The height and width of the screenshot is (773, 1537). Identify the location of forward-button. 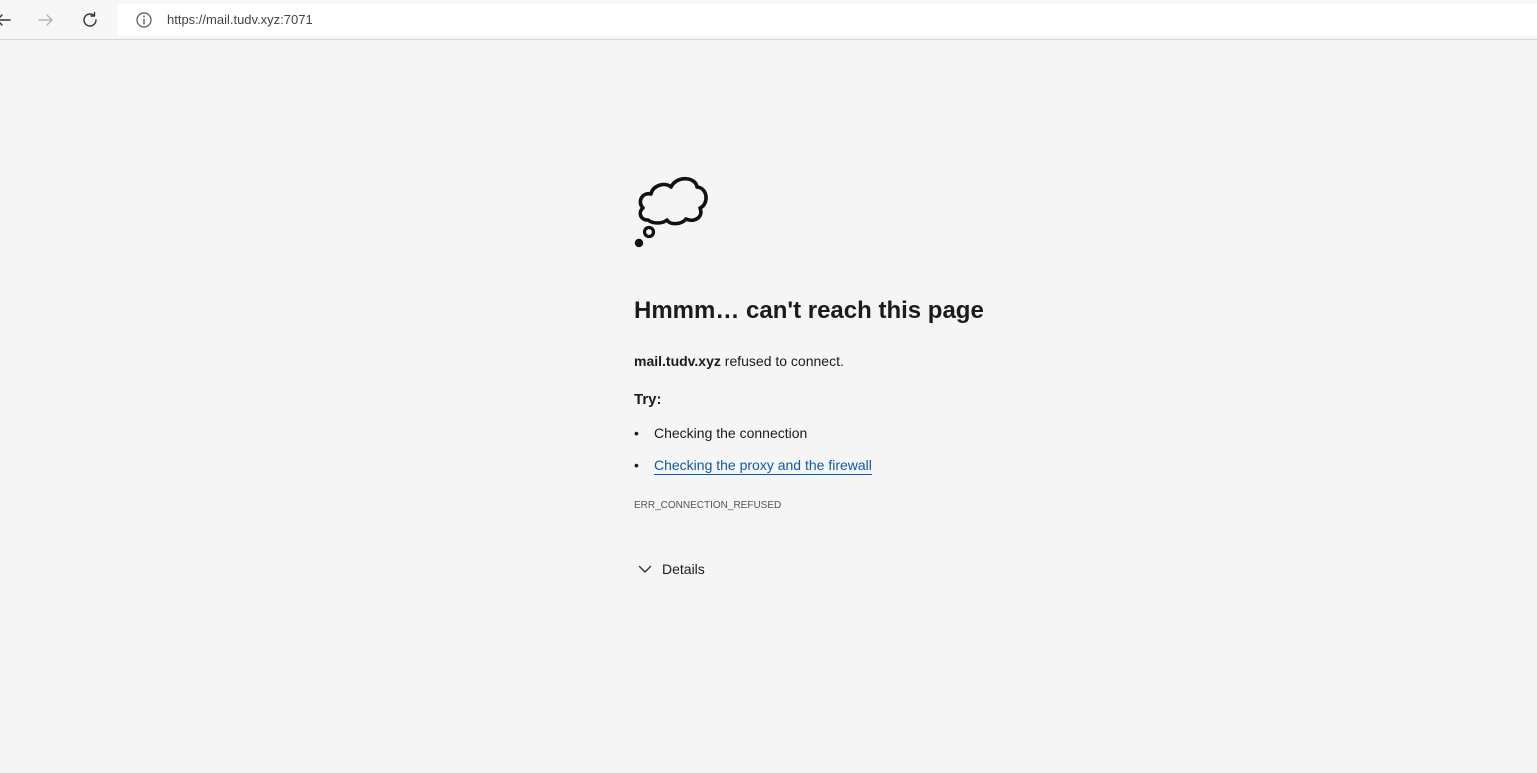
(46, 20).